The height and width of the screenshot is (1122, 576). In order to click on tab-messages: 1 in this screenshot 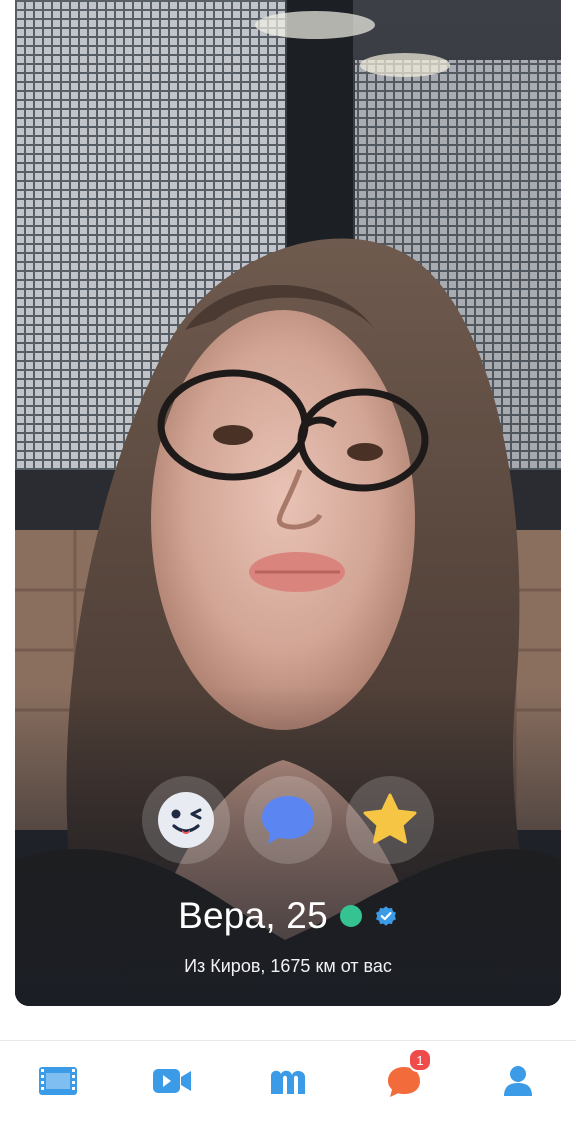, I will do `click(407, 1075)`.